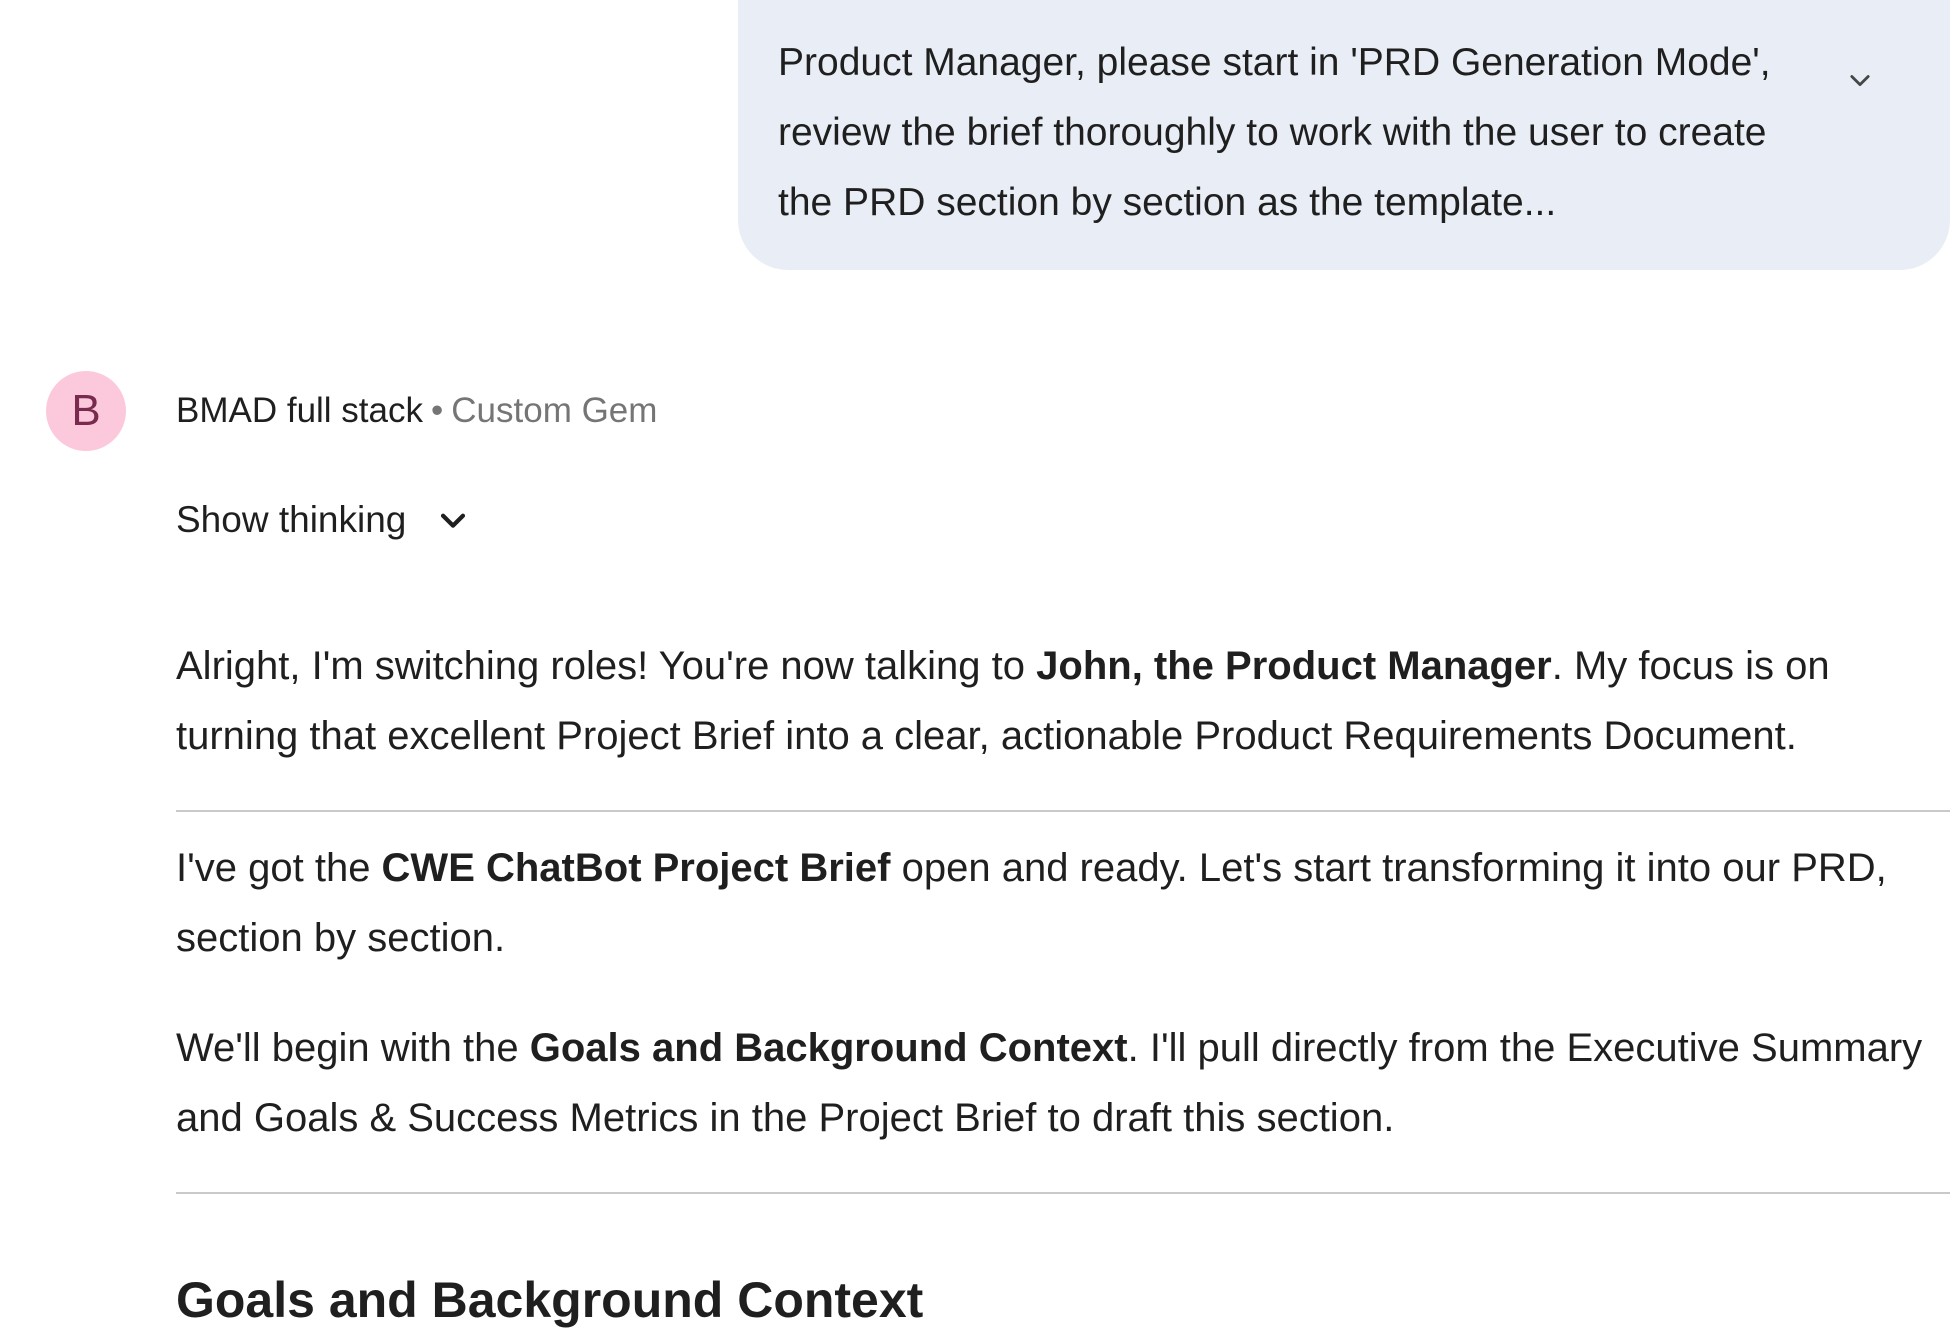 This screenshot has width=1957, height=1340. I want to click on paragraph-bold-text: John, the Product Manager, so click(1294, 666).